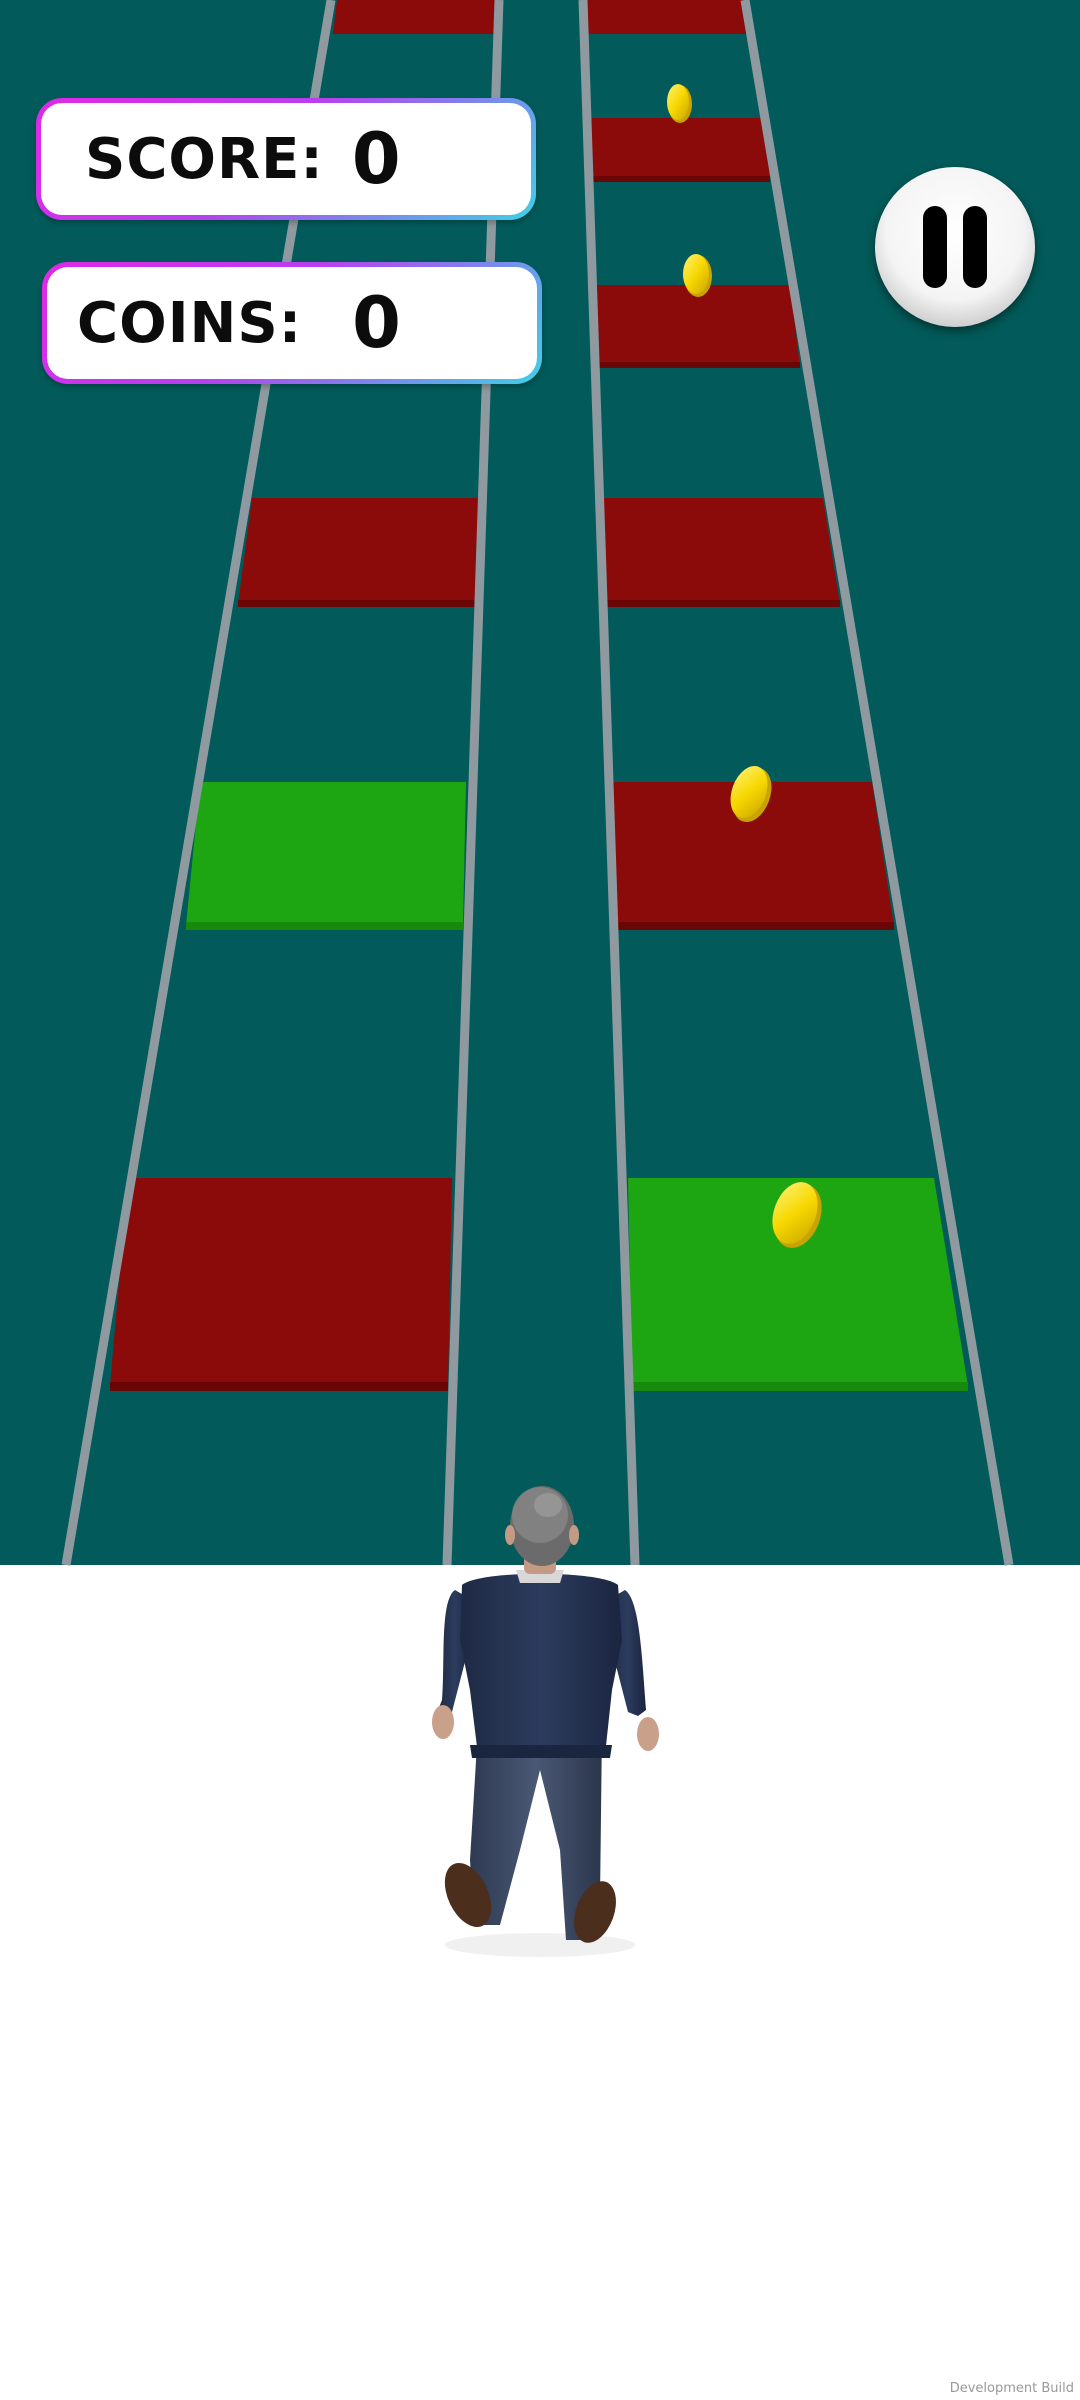 The height and width of the screenshot is (2400, 1080). What do you see at coordinates (190, 323) in the screenshot?
I see `coins-label: COINS:` at bounding box center [190, 323].